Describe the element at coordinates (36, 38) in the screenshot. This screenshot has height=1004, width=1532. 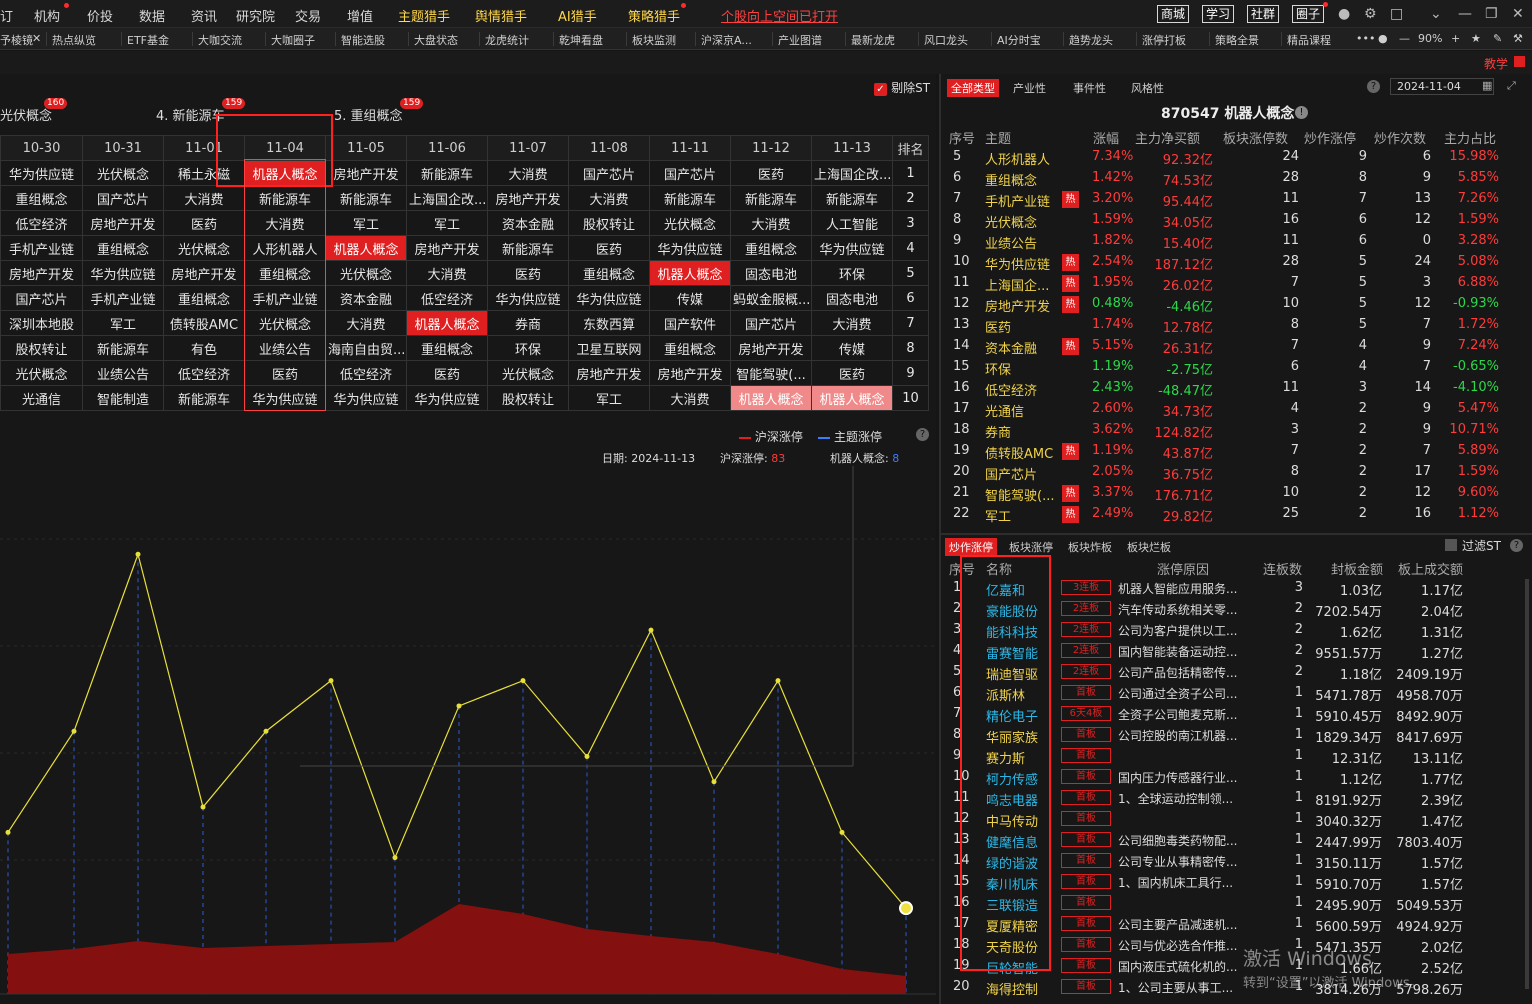
I see `close-icon: ✕` at that location.